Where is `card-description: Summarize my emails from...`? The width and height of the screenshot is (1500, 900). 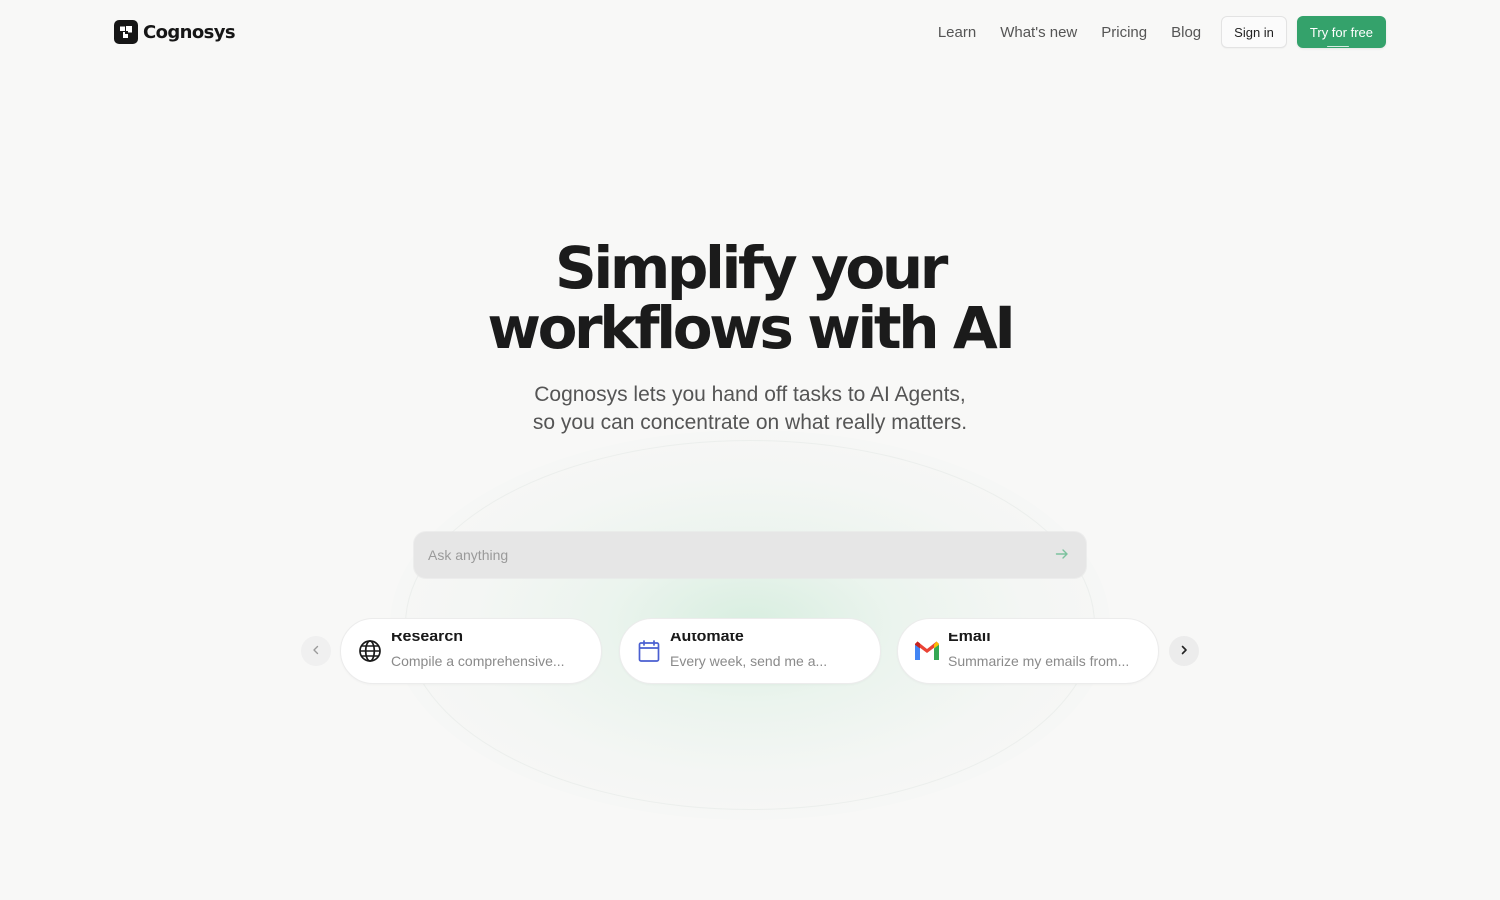 card-description: Summarize my emails from... is located at coordinates (1039, 660).